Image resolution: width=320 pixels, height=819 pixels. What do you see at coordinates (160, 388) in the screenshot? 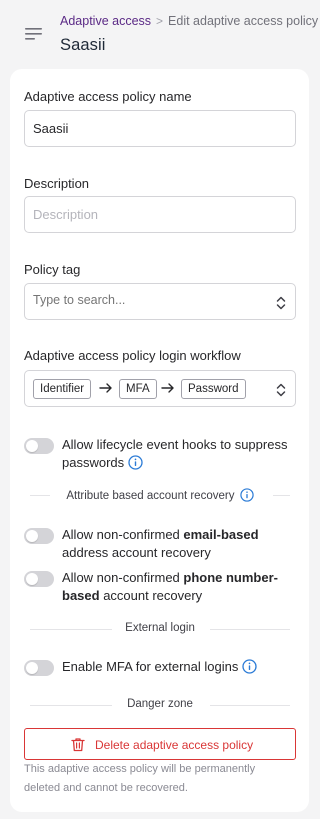
I see `workflow-select: Identifier MFA Password` at bounding box center [160, 388].